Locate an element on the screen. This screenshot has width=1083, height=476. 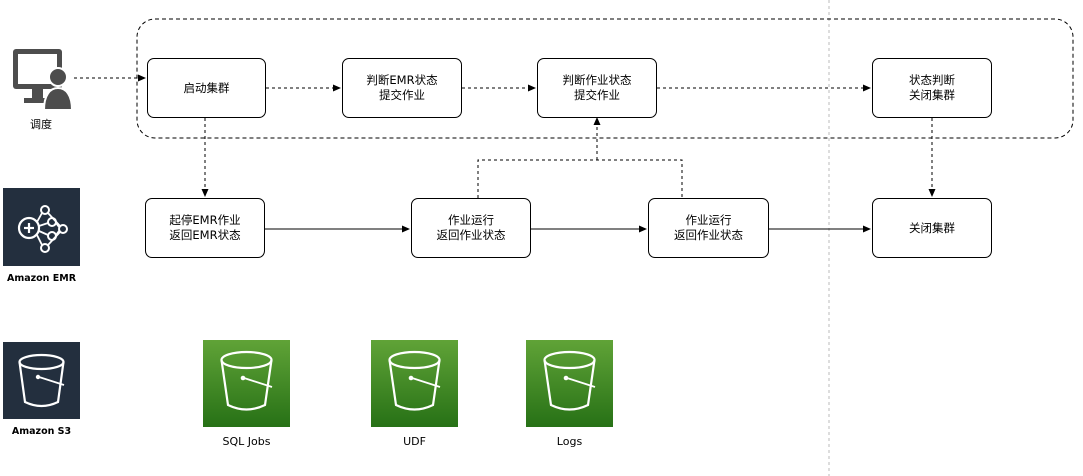
node-line: 返回EMR状态 is located at coordinates (205, 235).